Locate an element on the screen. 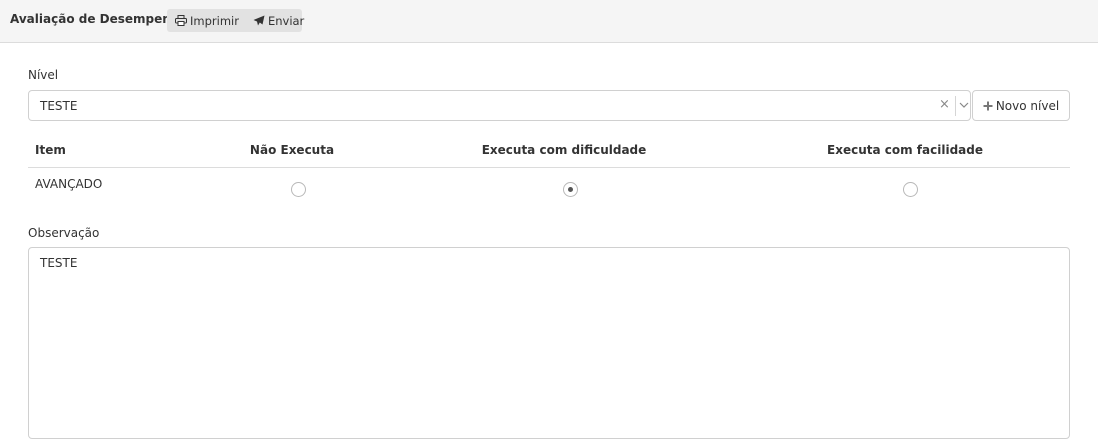 The height and width of the screenshot is (446, 1098). toolbar-button-group: Imprimir Enviar is located at coordinates (235, 20).